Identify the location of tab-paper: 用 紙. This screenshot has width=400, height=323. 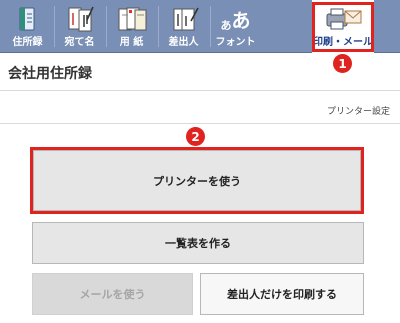
(131, 26).